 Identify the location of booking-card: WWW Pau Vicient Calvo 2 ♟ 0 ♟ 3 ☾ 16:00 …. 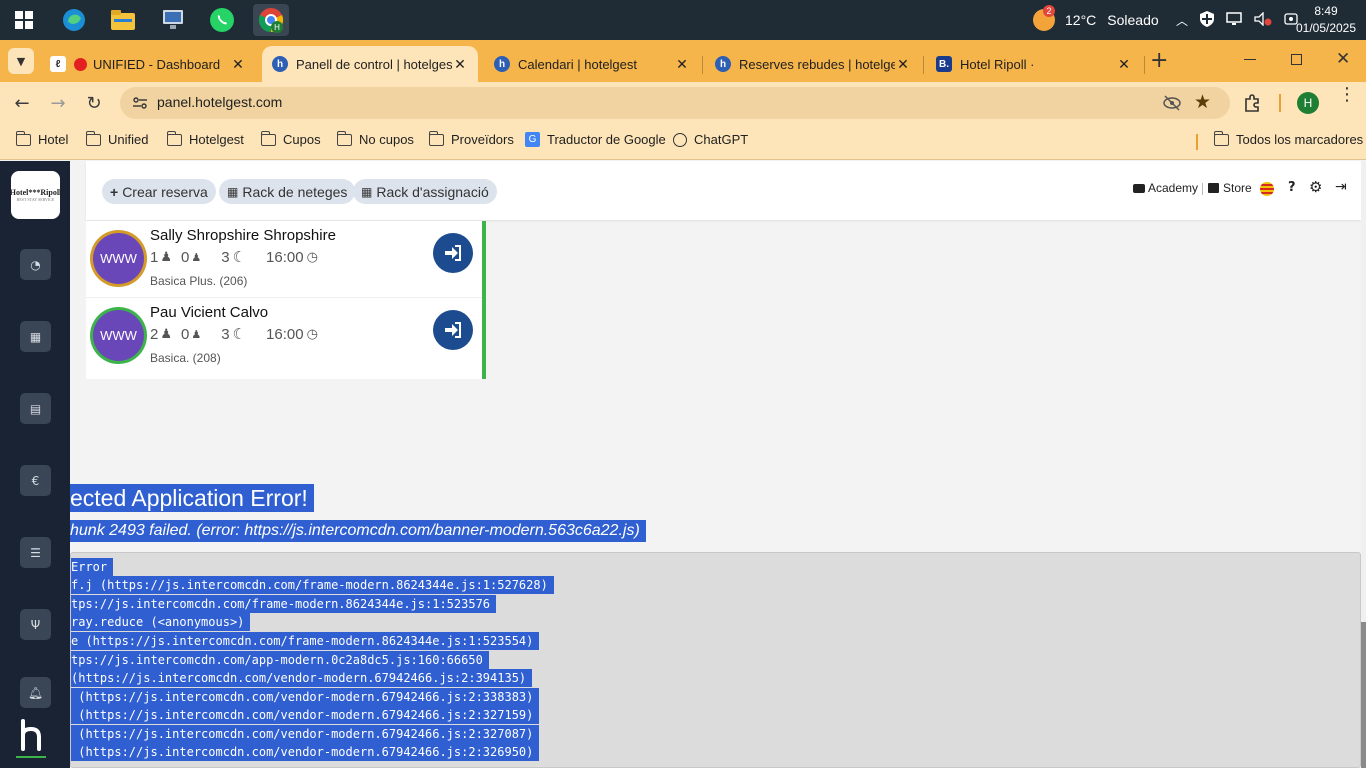
(286, 338).